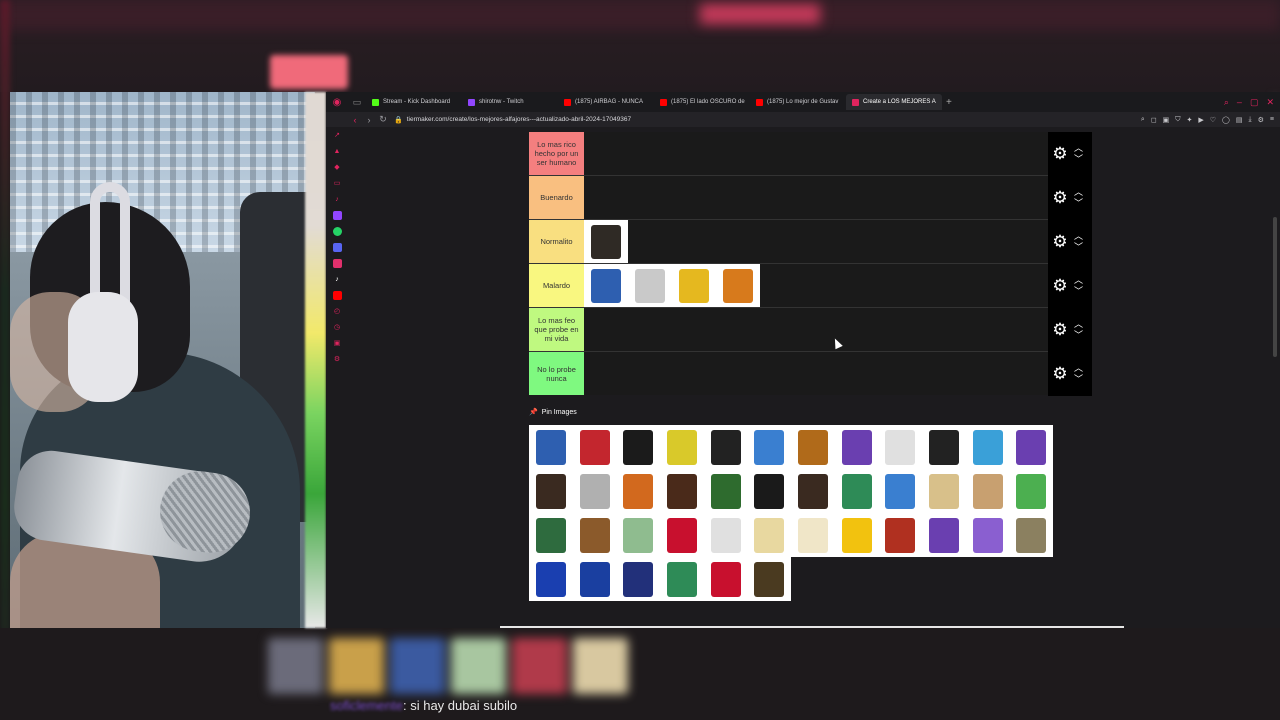  What do you see at coordinates (1200, 120) in the screenshot?
I see `play-icon: ▶` at bounding box center [1200, 120].